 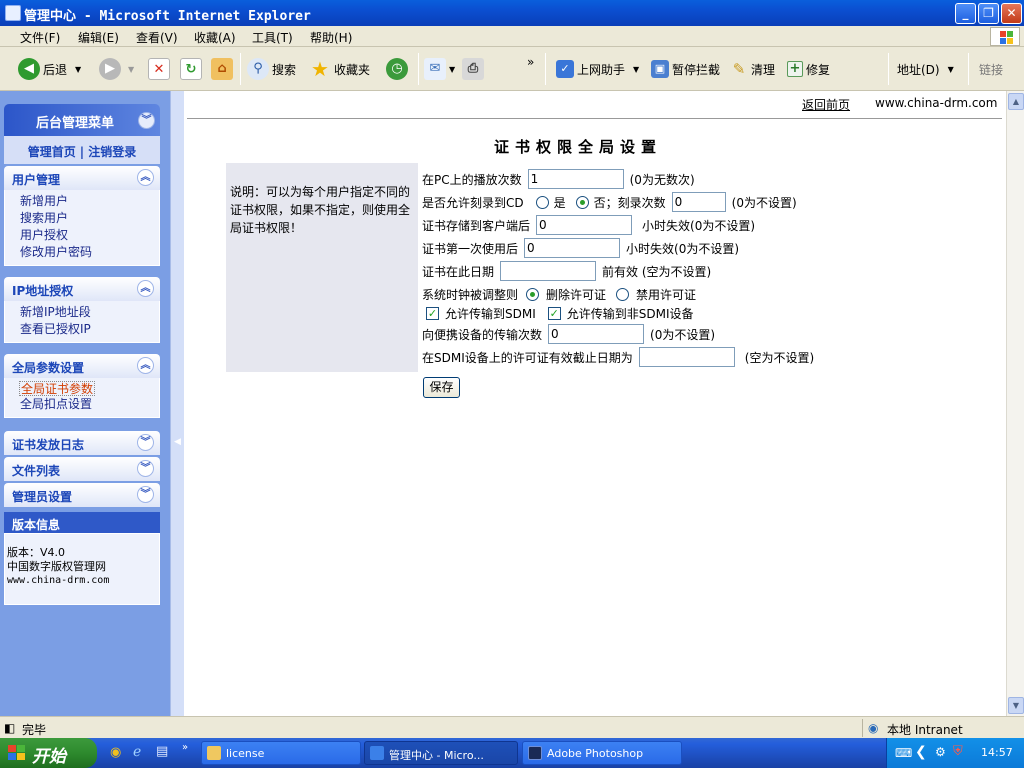 What do you see at coordinates (575, 179) in the screenshot?
I see `play-count-input: 1` at bounding box center [575, 179].